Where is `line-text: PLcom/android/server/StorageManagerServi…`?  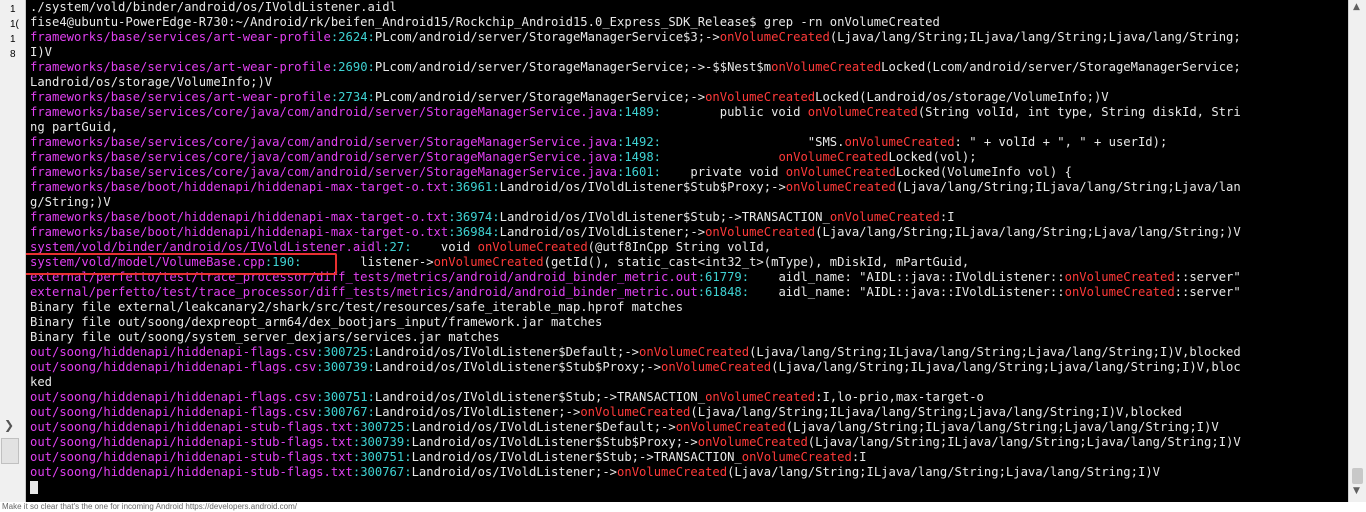
line-text: PLcom/android/server/StorageManagerServi… is located at coordinates (547, 37).